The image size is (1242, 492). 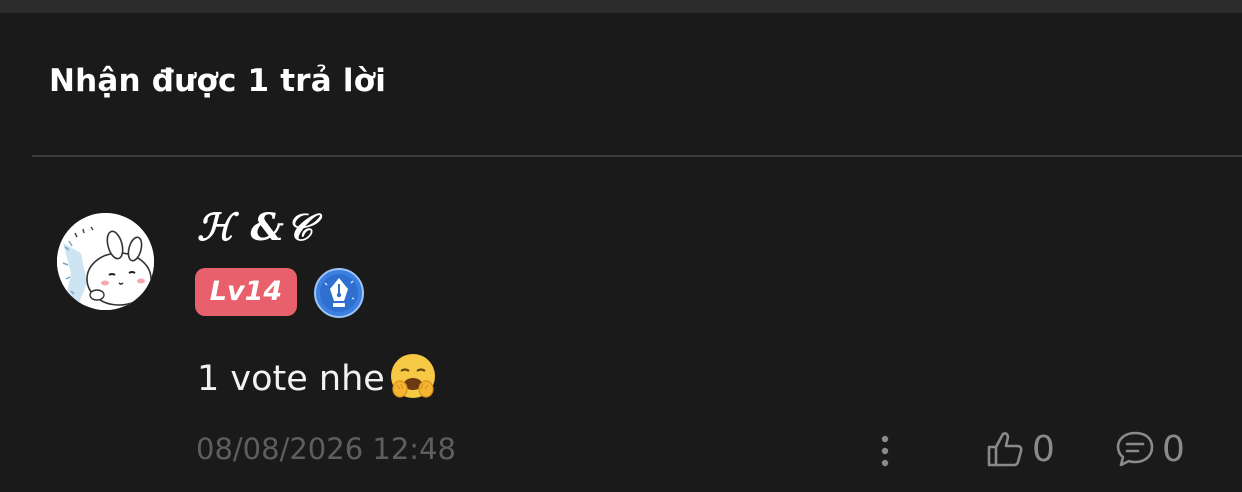 I want to click on reply-button: 0, so click(x=1149, y=449).